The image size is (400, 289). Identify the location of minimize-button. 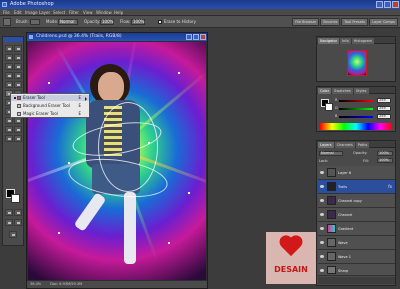
(379, 4).